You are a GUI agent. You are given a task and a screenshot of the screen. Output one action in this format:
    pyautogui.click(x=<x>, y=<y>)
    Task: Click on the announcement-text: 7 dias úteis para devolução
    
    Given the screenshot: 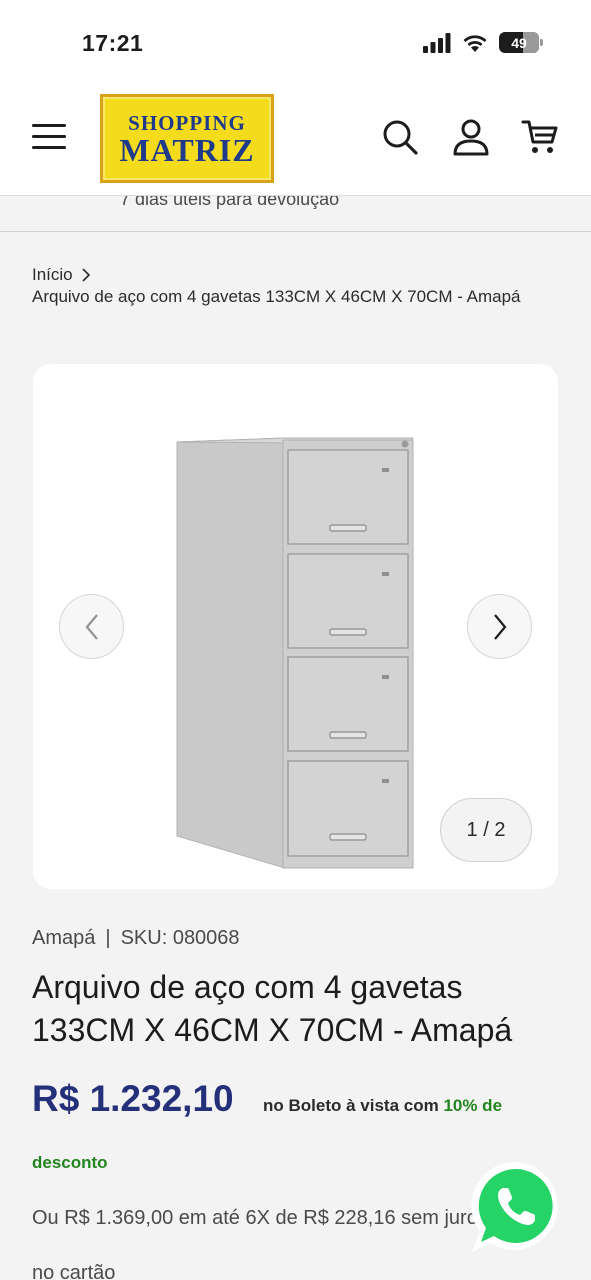 What is the action you would take?
    pyautogui.click(x=230, y=202)
    